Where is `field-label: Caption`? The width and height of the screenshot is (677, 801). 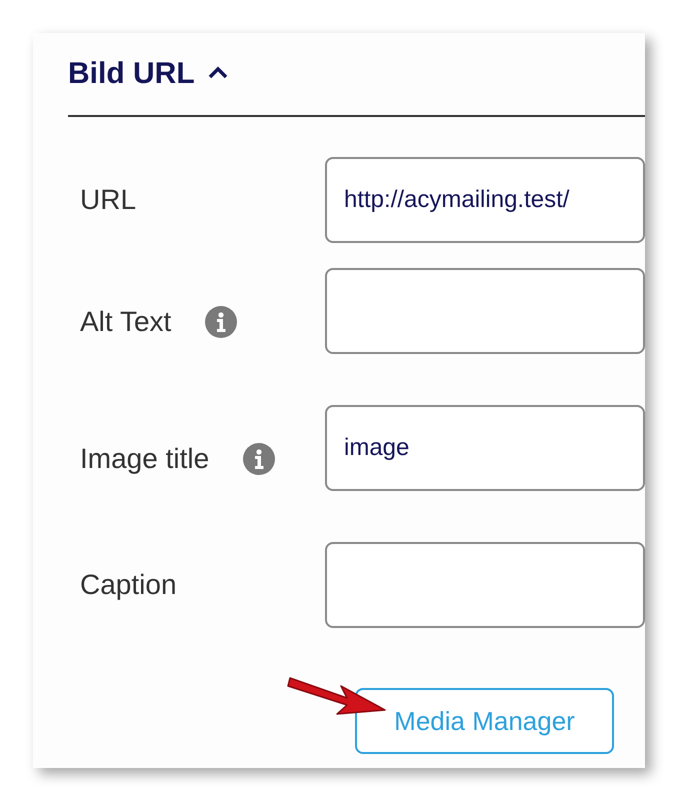
field-label: Caption is located at coordinates (128, 585).